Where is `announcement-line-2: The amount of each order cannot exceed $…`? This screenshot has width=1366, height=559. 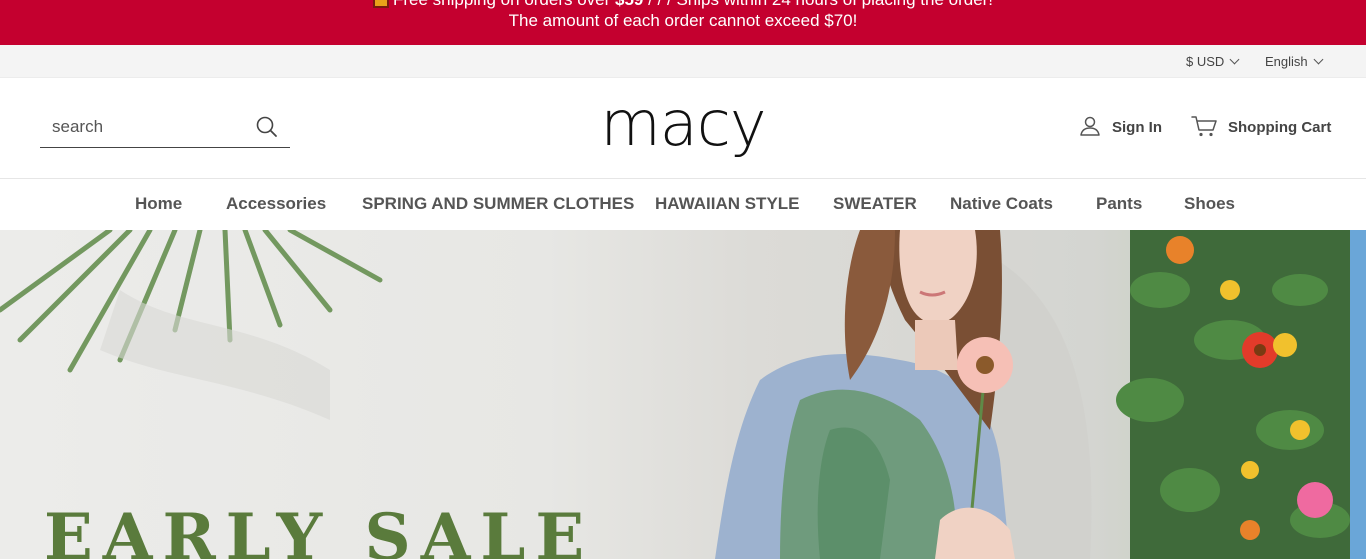
announcement-line-2: The amount of each order cannot exceed $… is located at coordinates (683, 20).